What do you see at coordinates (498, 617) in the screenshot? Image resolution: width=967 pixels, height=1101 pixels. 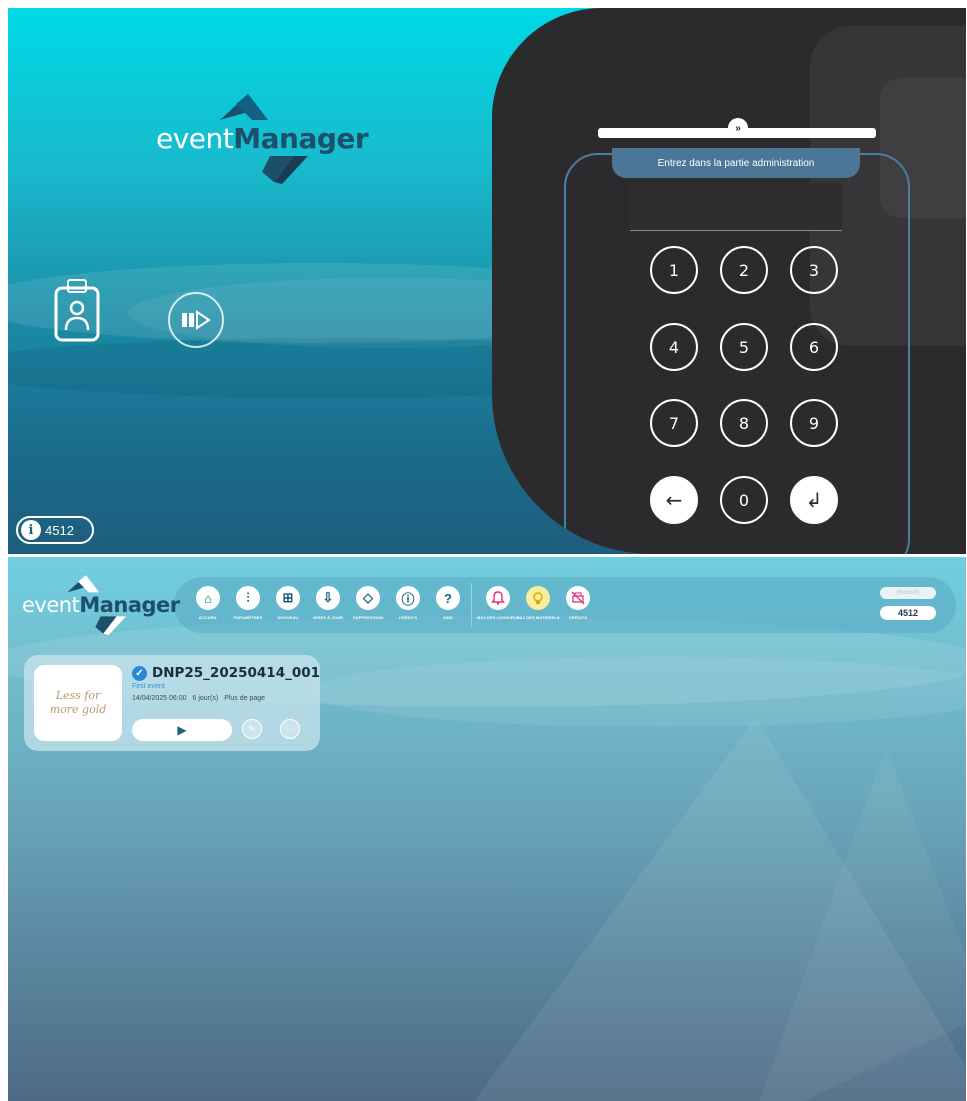 I see `toolbar-label: MÀJ DES LOGICIELS` at bounding box center [498, 617].